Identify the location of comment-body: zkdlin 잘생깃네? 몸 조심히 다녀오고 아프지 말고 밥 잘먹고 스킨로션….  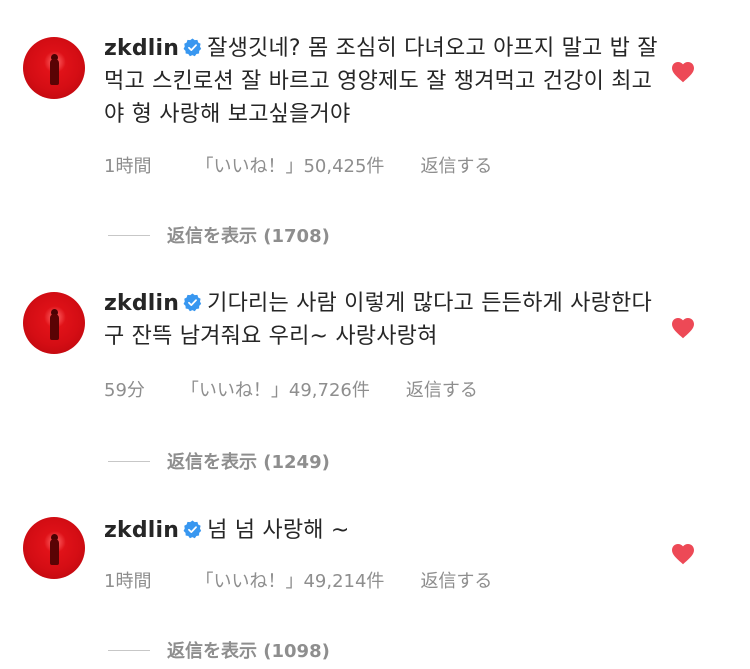
(384, 81).